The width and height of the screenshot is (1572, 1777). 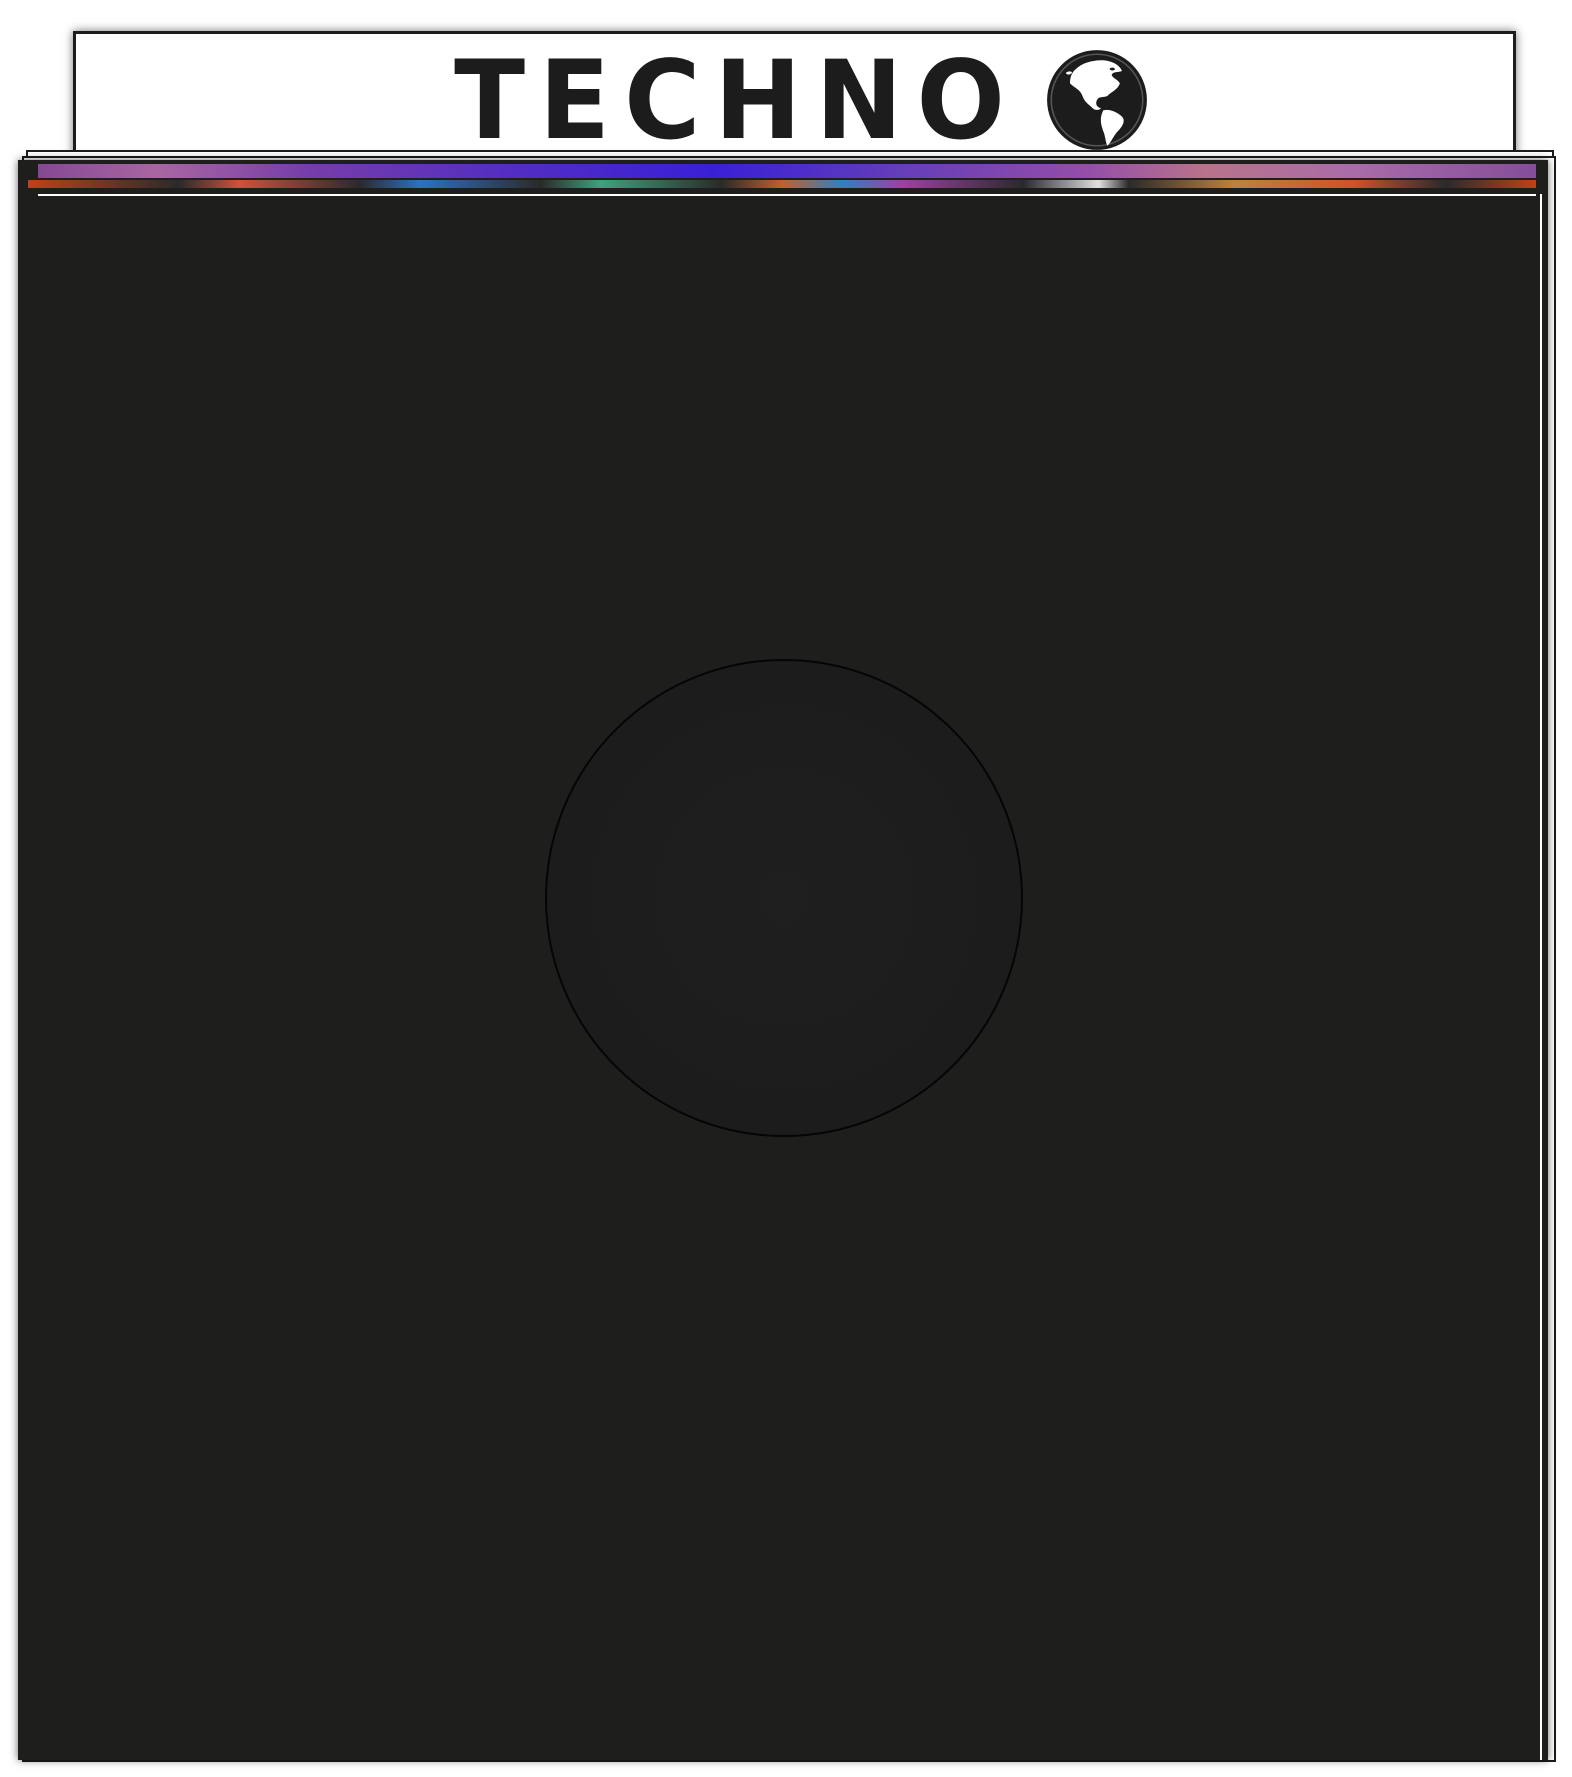 What do you see at coordinates (787, 171) in the screenshot?
I see `record-spine-strip` at bounding box center [787, 171].